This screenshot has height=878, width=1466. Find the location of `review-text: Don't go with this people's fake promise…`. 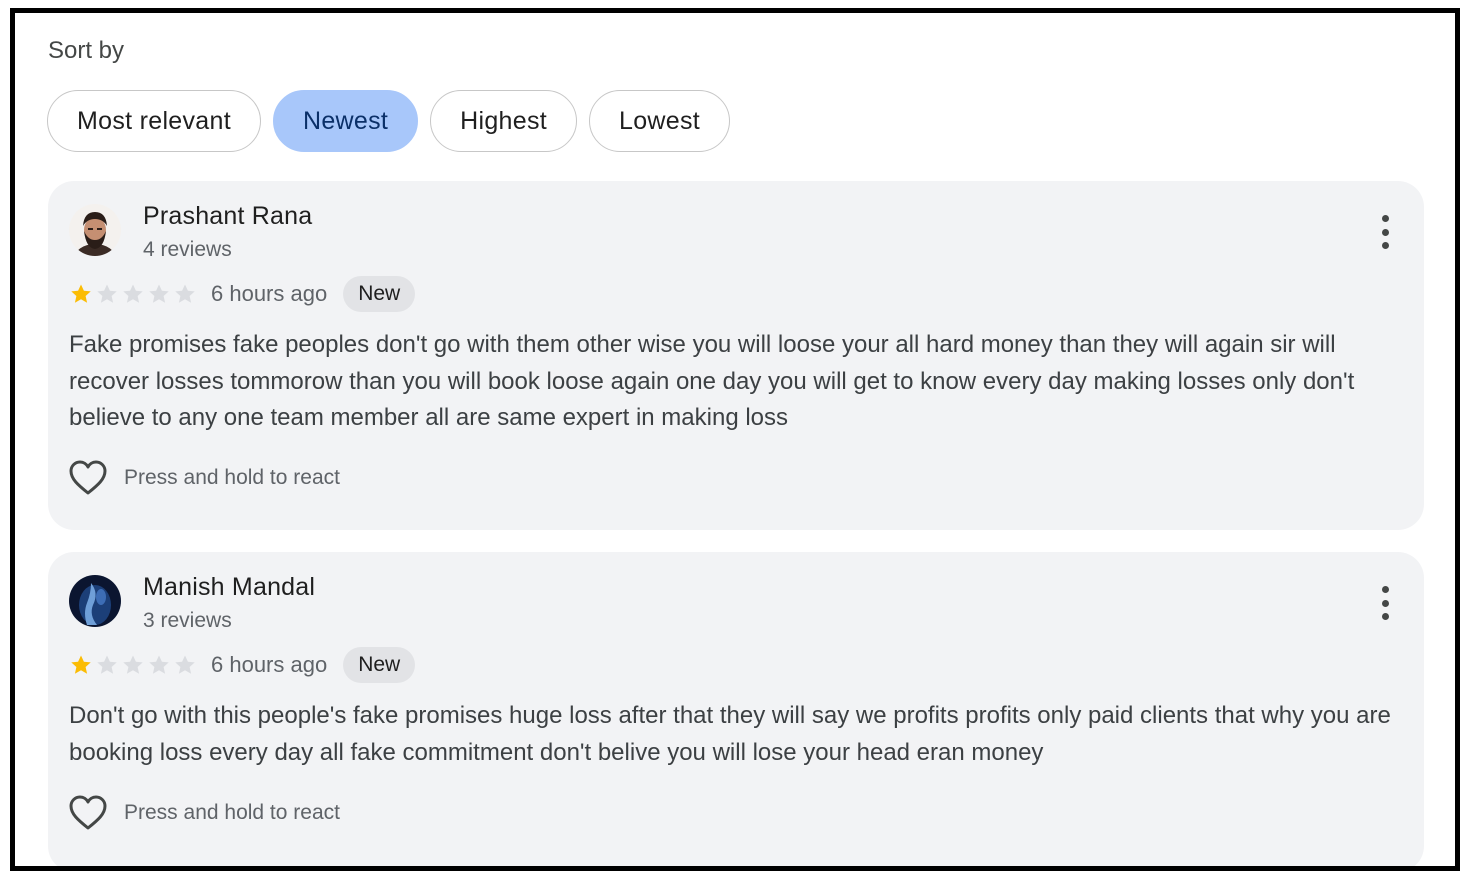

review-text: Don't go with this people's fake promise… is located at coordinates (730, 734).